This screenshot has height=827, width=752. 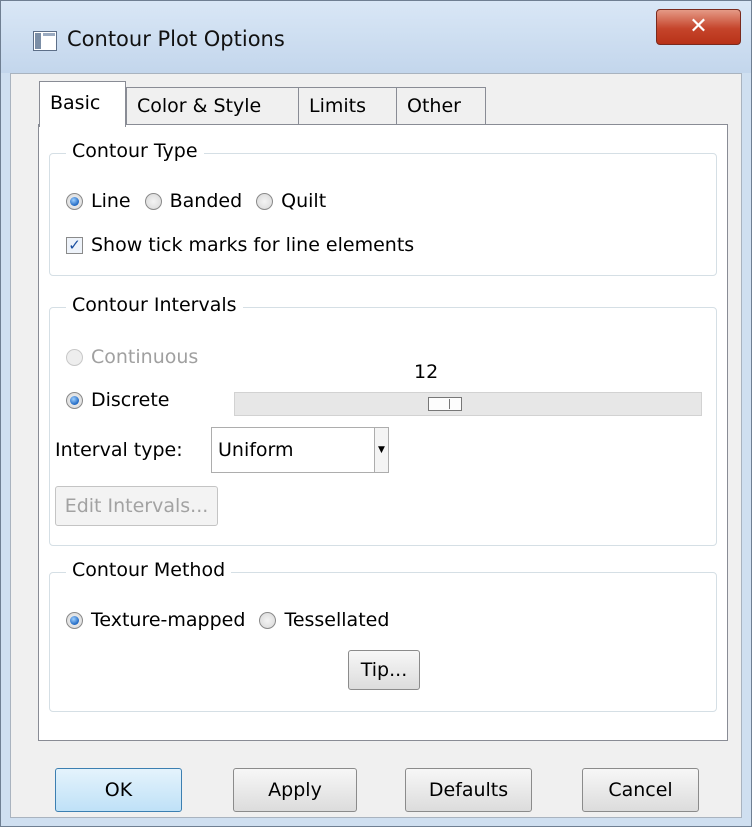 What do you see at coordinates (304, 201) in the screenshot?
I see `radio-quilt-label: Quilt` at bounding box center [304, 201].